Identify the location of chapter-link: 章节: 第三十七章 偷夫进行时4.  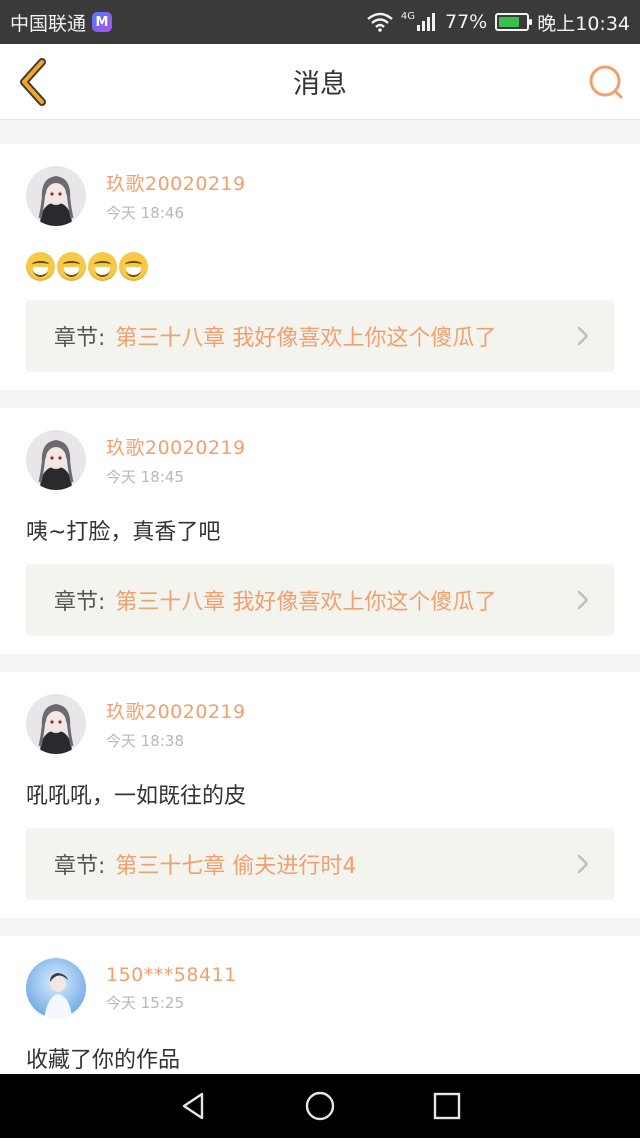
(320, 864).